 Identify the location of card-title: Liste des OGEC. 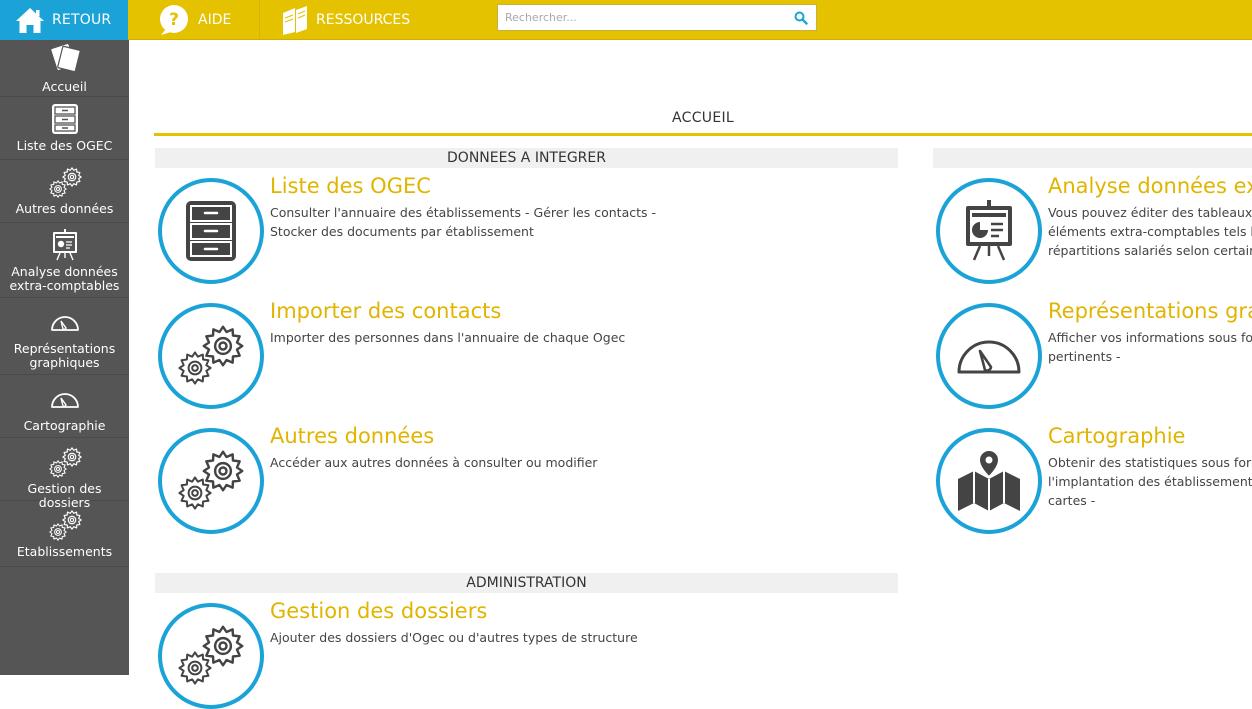
(350, 186).